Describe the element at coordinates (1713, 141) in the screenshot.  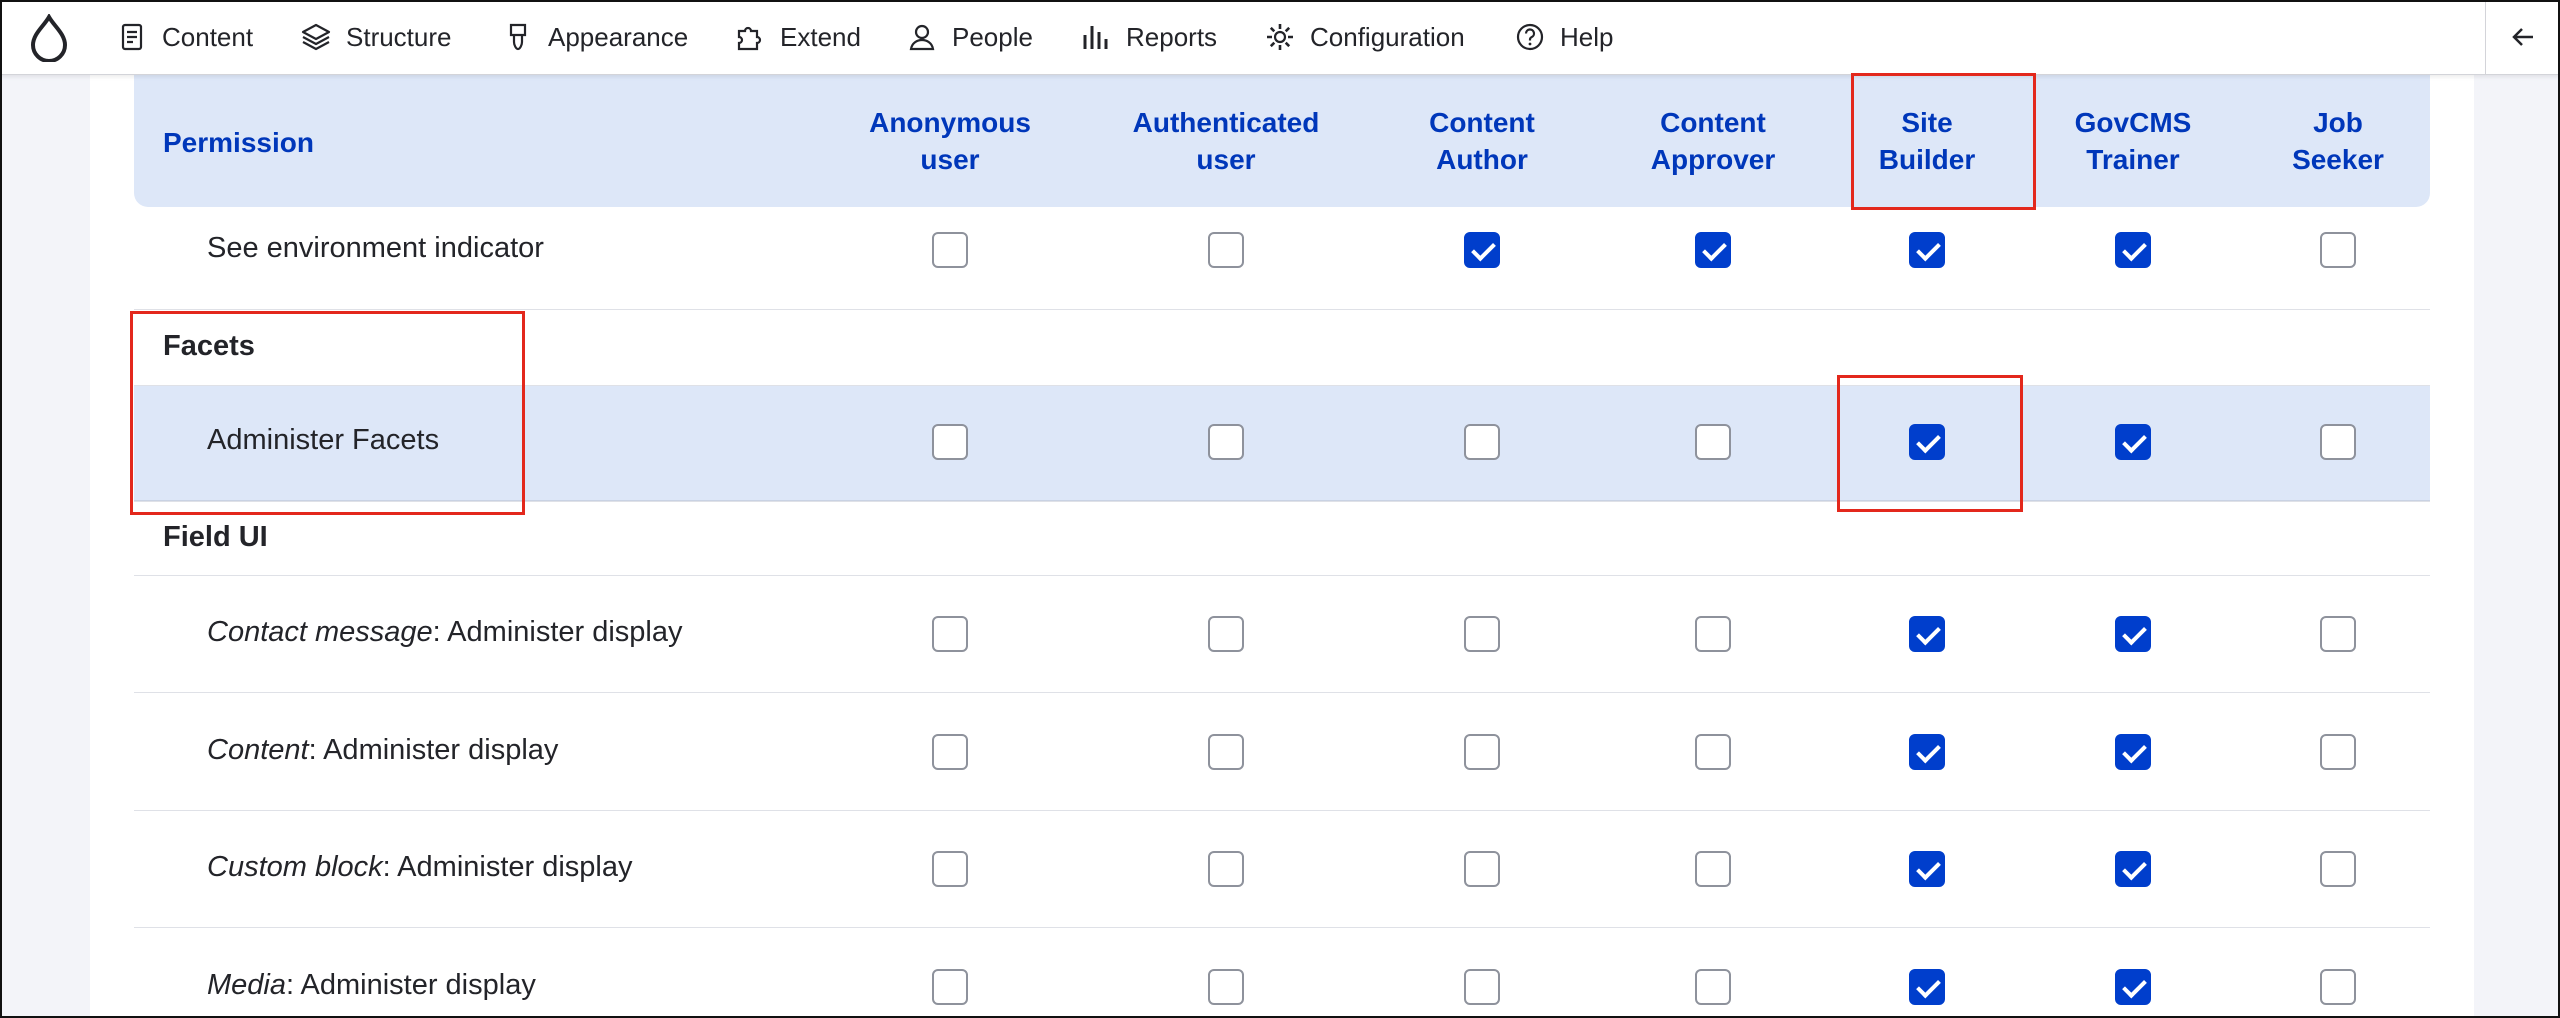
I see `role-column-header: Content Approver` at that location.